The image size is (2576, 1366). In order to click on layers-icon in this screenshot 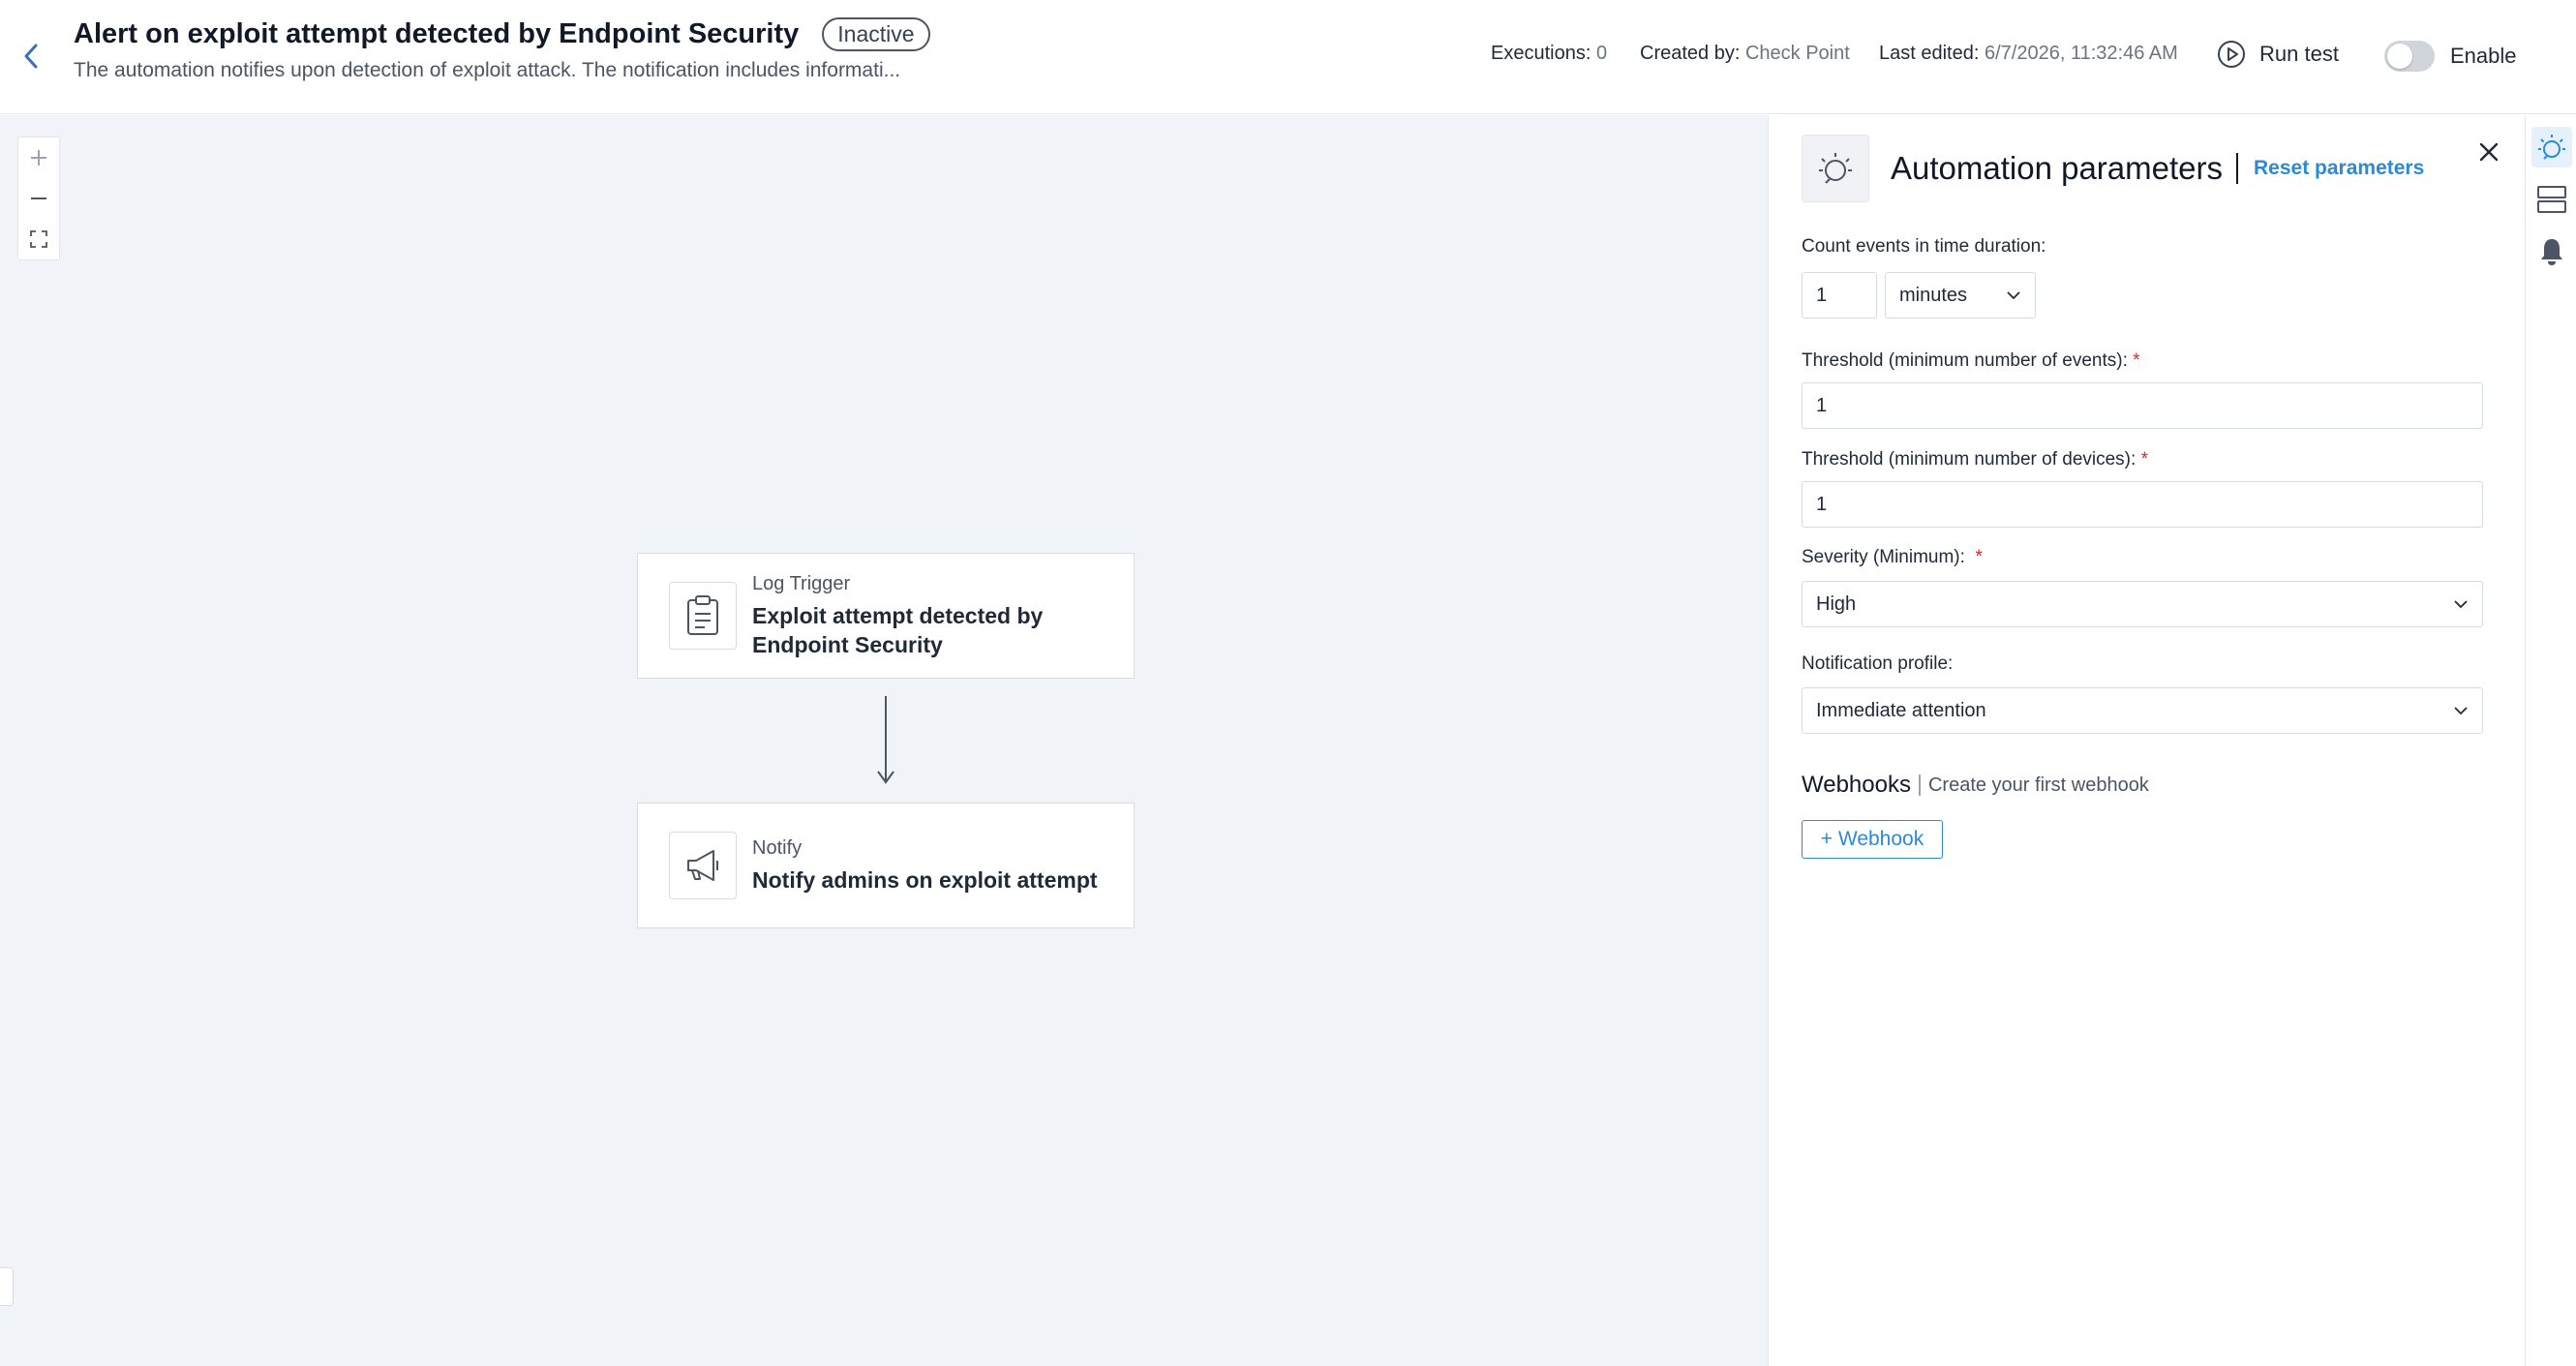, I will do `click(2551, 199)`.